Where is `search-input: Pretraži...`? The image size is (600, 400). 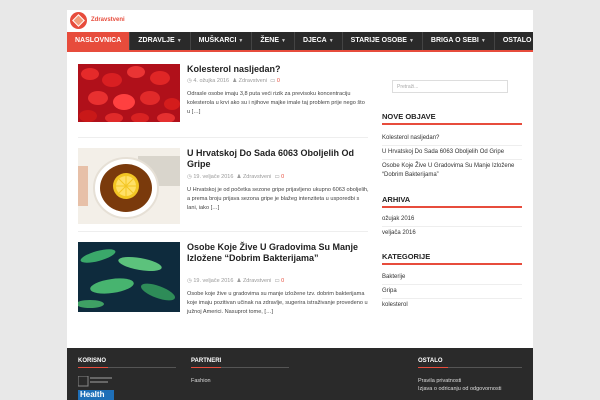
search-input: Pretraži... is located at coordinates (450, 86).